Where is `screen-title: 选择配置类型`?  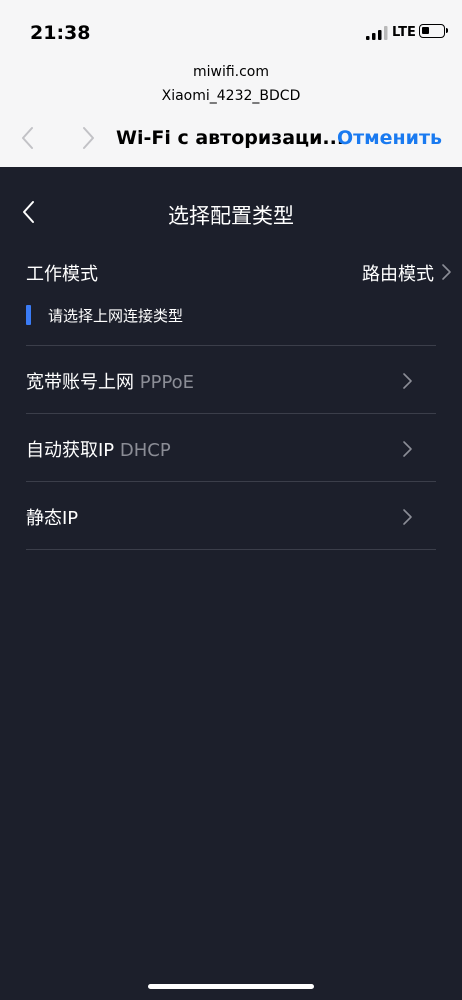
screen-title: 选择配置类型 is located at coordinates (231, 216).